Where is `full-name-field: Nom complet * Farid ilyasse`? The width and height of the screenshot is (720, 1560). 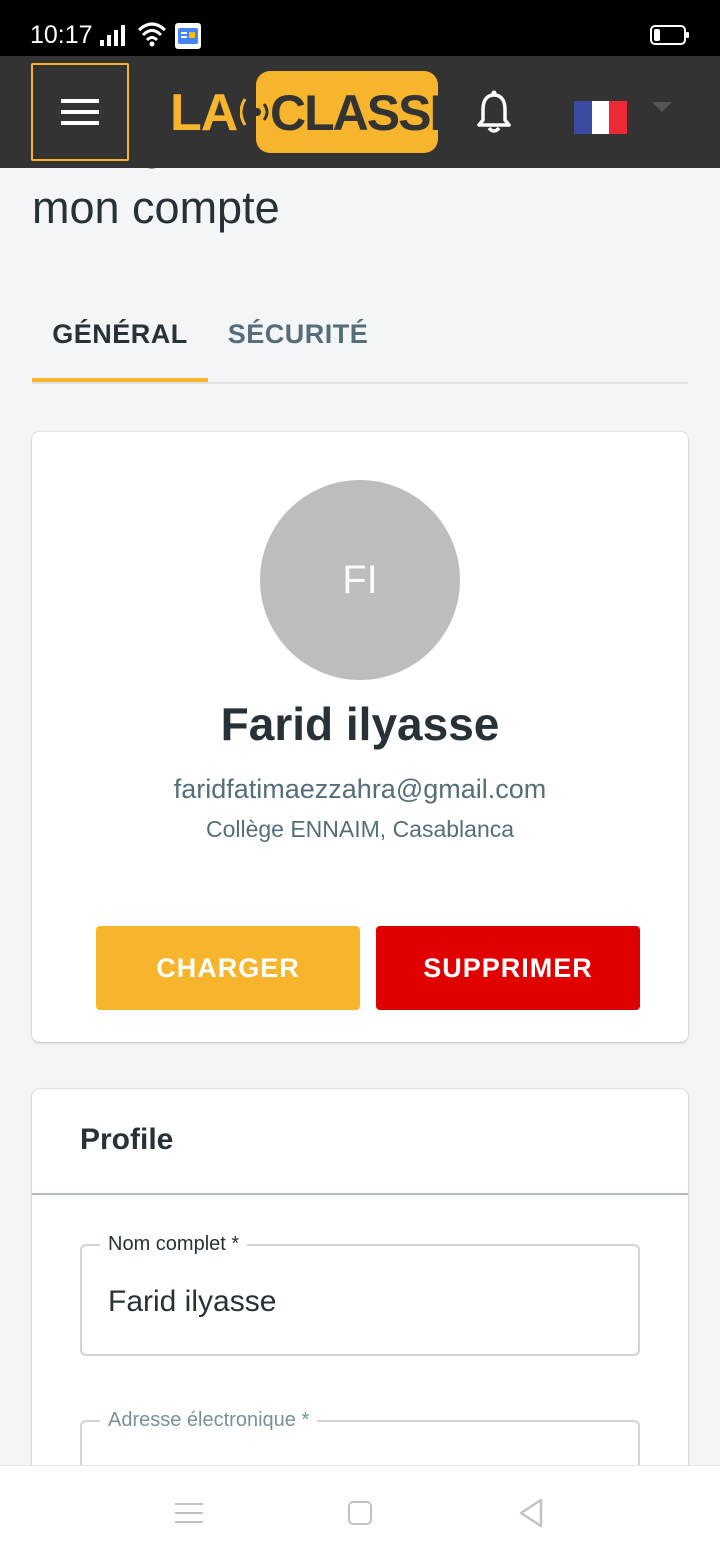 full-name-field: Nom complet * Farid ilyasse is located at coordinates (360, 1293).